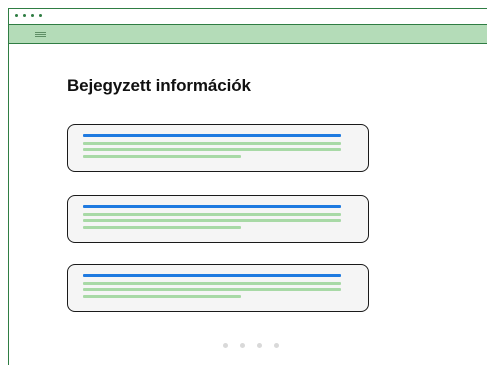 The width and height of the screenshot is (487, 365). What do you see at coordinates (159, 85) in the screenshot?
I see `page-title: Bejegyzett információk` at bounding box center [159, 85].